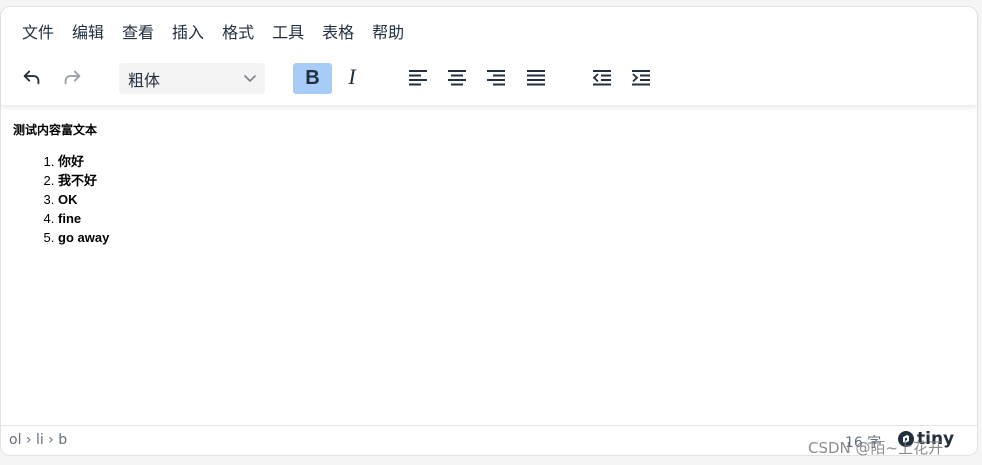 The height and width of the screenshot is (465, 982). I want to click on list-item: fine, so click(512, 218).